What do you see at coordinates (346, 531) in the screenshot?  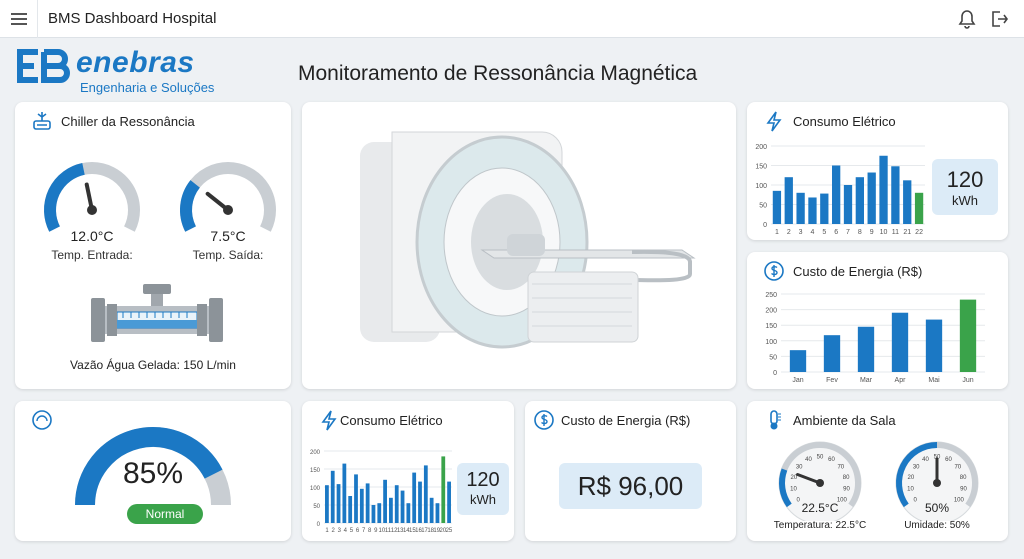 I see `x-tick-label: 4` at bounding box center [346, 531].